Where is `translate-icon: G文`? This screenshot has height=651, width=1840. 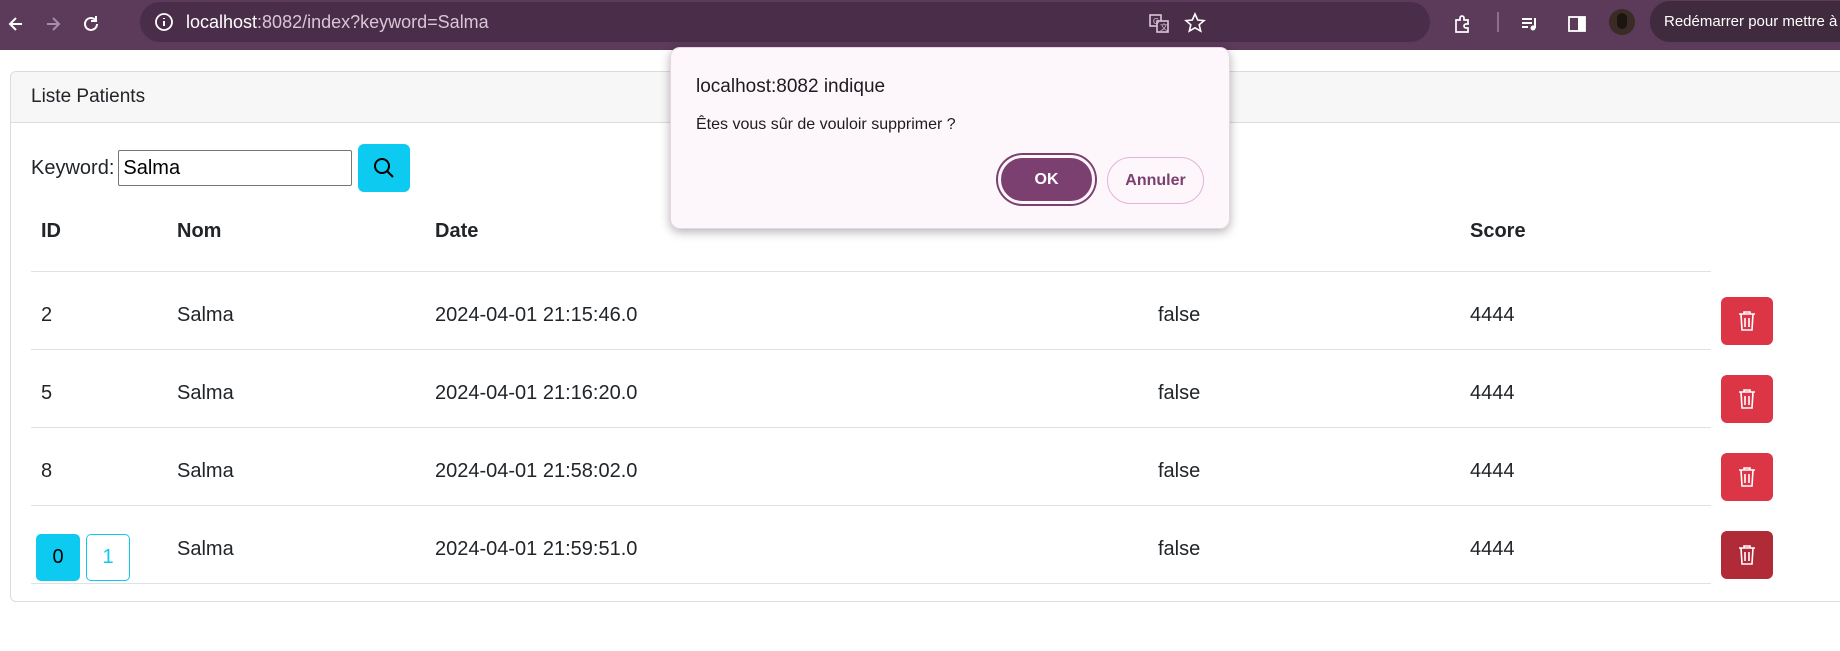
translate-icon: G文 is located at coordinates (1159, 23).